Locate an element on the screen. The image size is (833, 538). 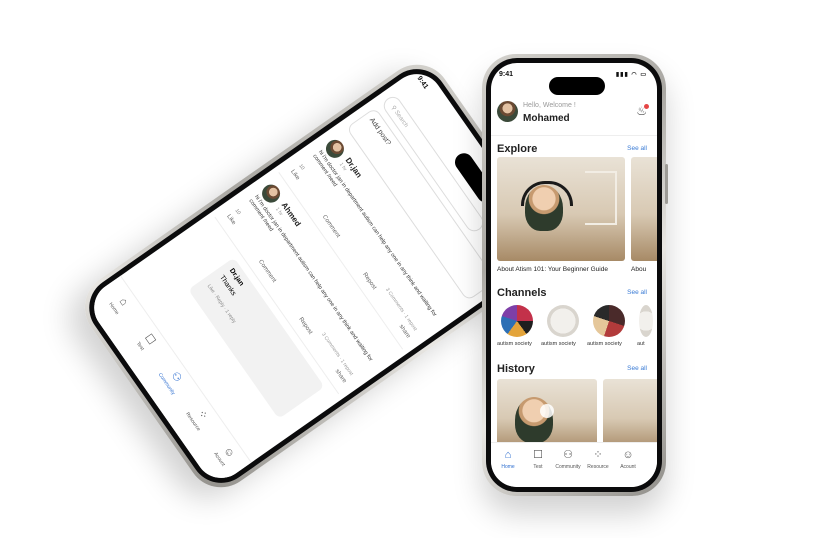
home-icon: ⌂ is located at coordinates (508, 455).